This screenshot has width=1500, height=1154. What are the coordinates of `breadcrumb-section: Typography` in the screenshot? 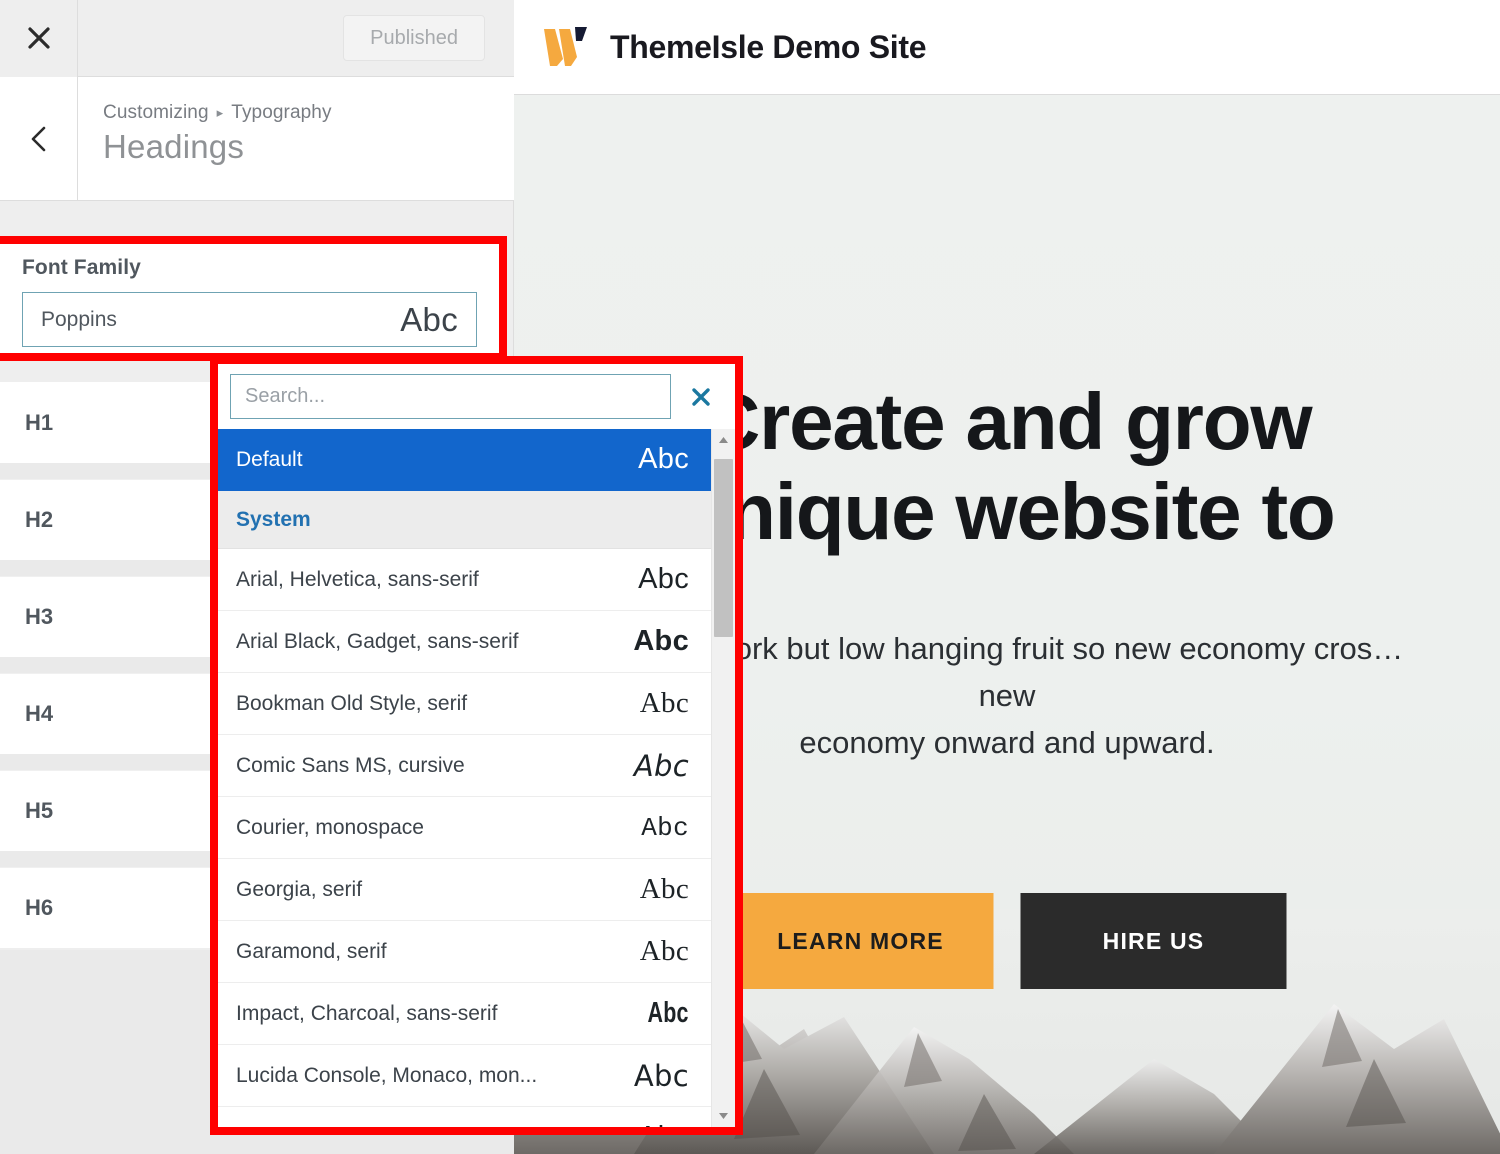 It's located at (281, 113).